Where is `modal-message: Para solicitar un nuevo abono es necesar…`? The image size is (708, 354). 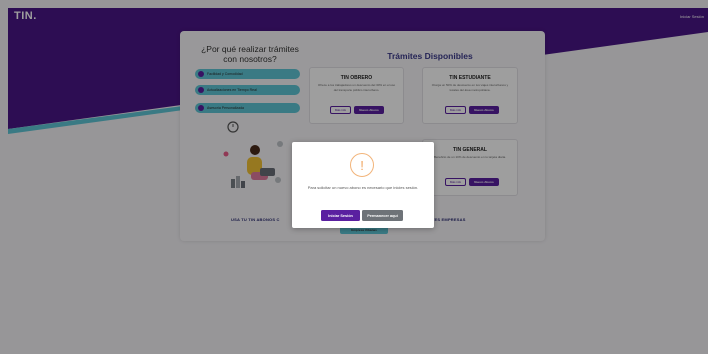
modal-message: Para solicitar un nuevo abono es necesar… is located at coordinates (363, 187).